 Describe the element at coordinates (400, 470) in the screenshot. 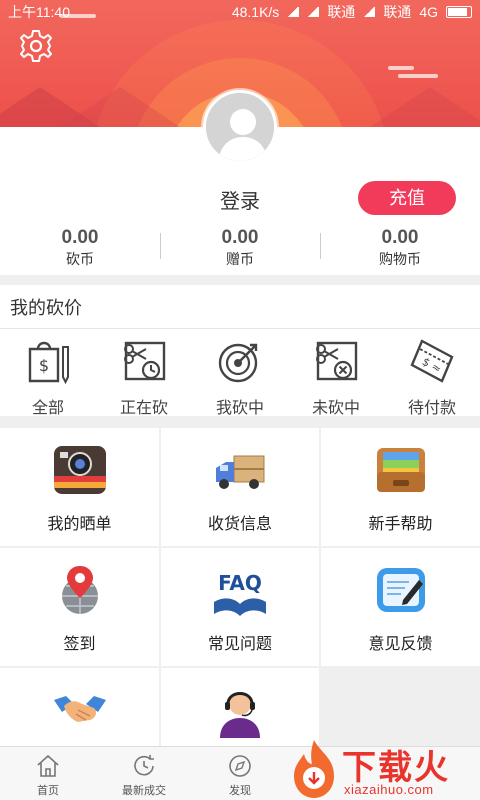

I see `folder-icon` at that location.